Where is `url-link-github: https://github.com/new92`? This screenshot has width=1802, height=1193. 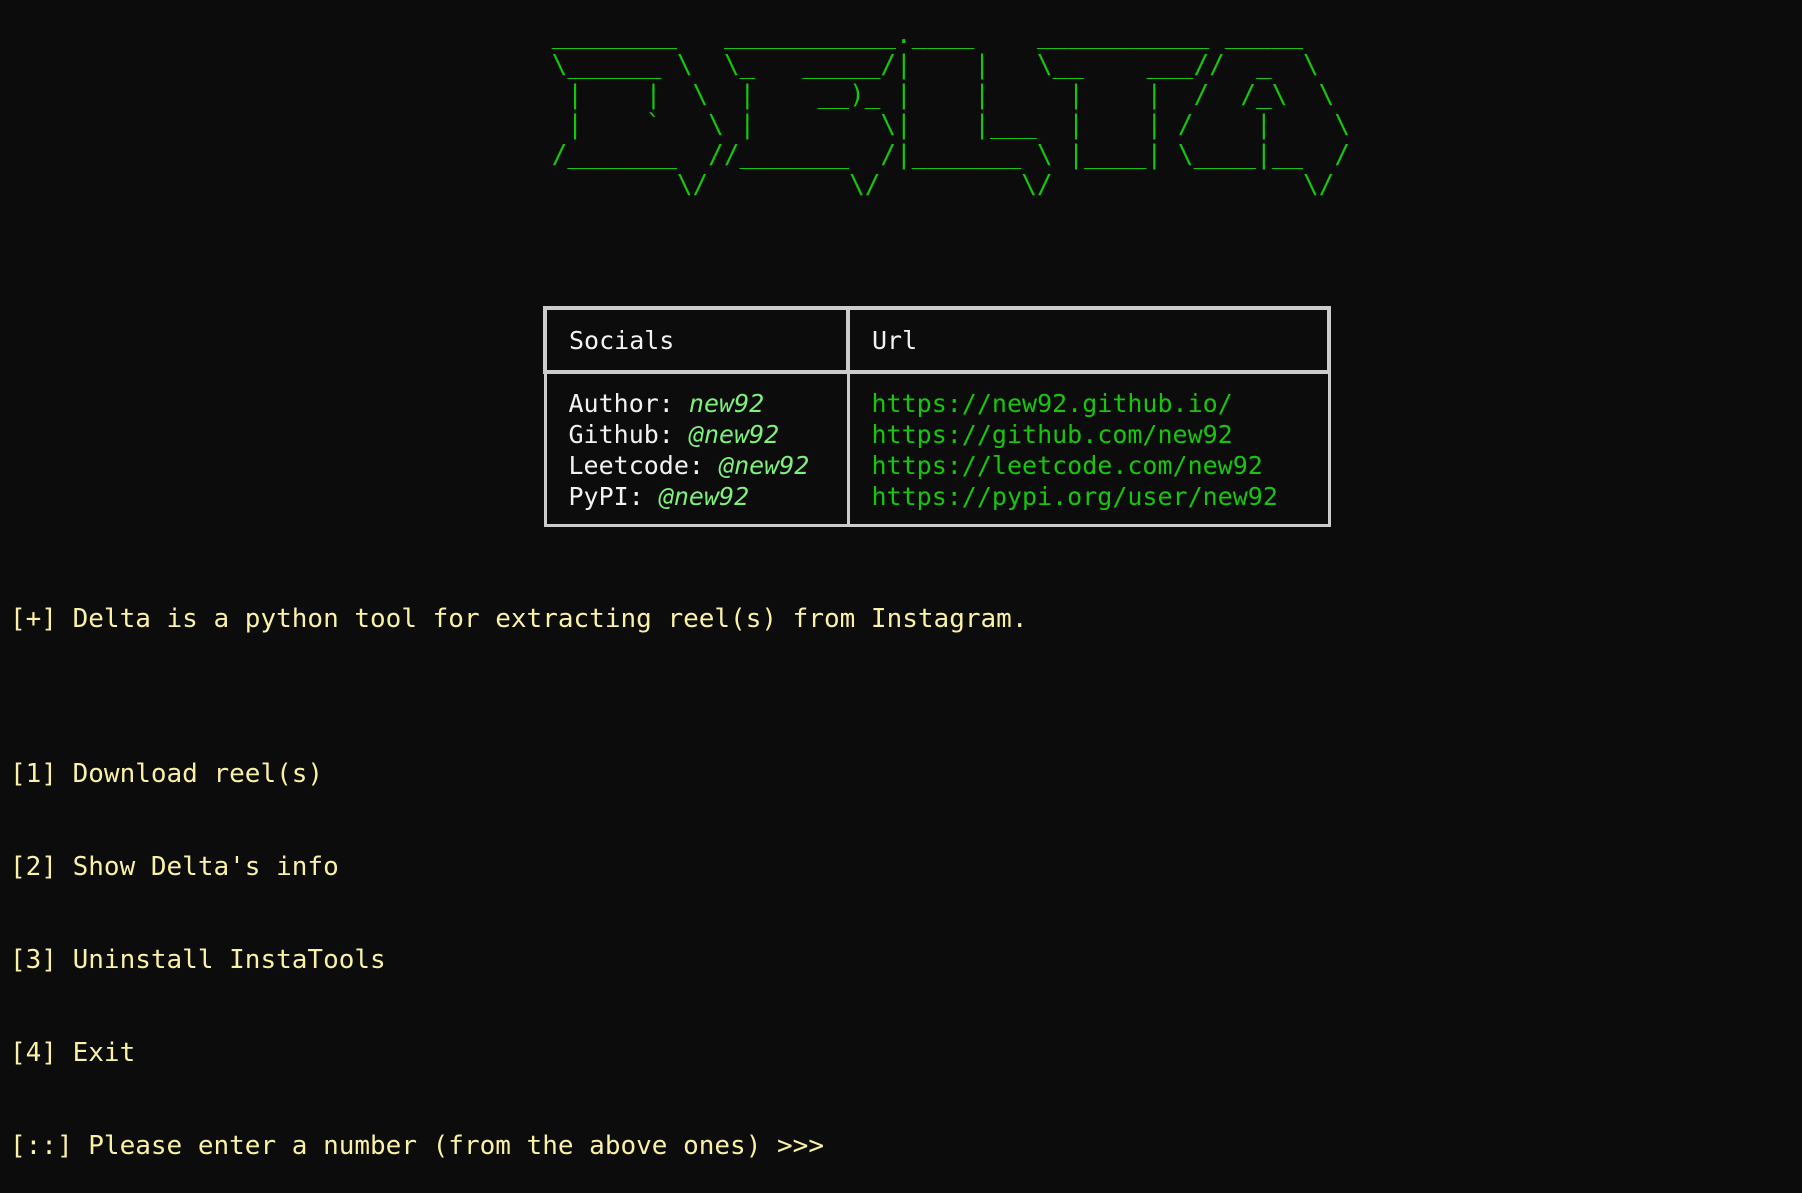 url-link-github: https://github.com/new92 is located at coordinates (1089, 434).